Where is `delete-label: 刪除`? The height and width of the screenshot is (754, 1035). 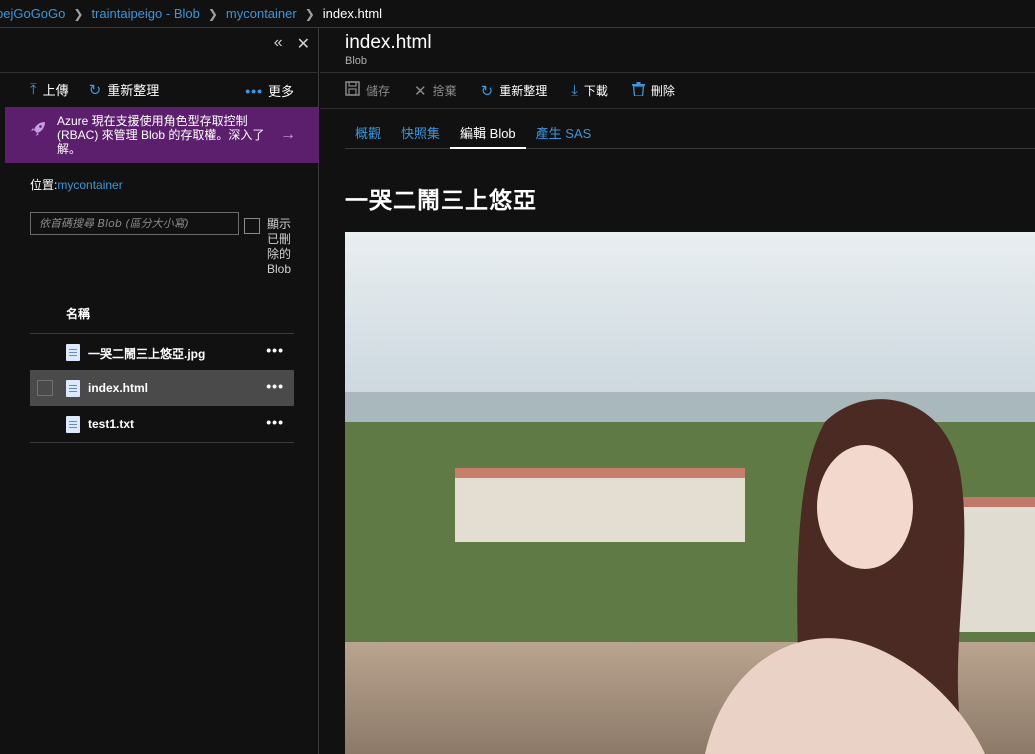 delete-label: 刪除 is located at coordinates (662, 91).